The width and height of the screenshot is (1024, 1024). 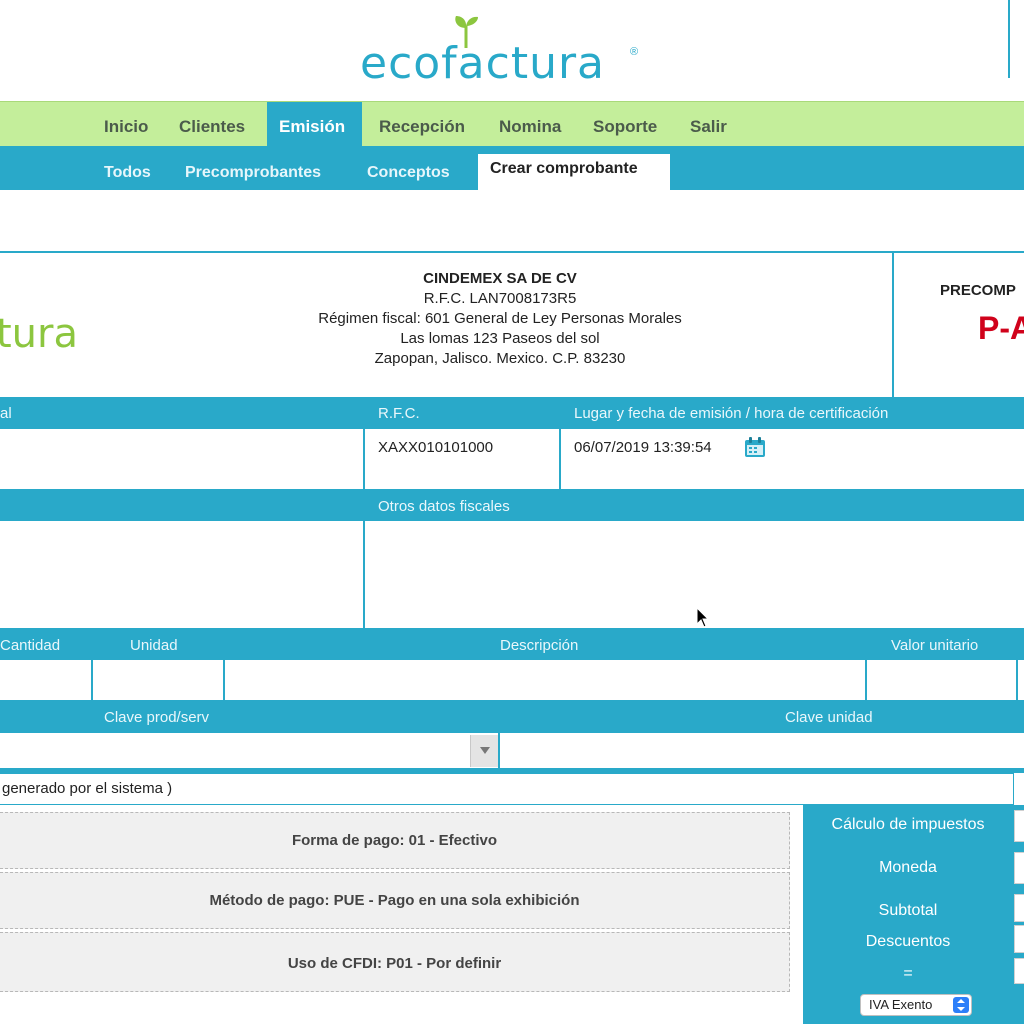 What do you see at coordinates (253, 168) in the screenshot?
I see `subnav-precomprobantes: Precomprobantes` at bounding box center [253, 168].